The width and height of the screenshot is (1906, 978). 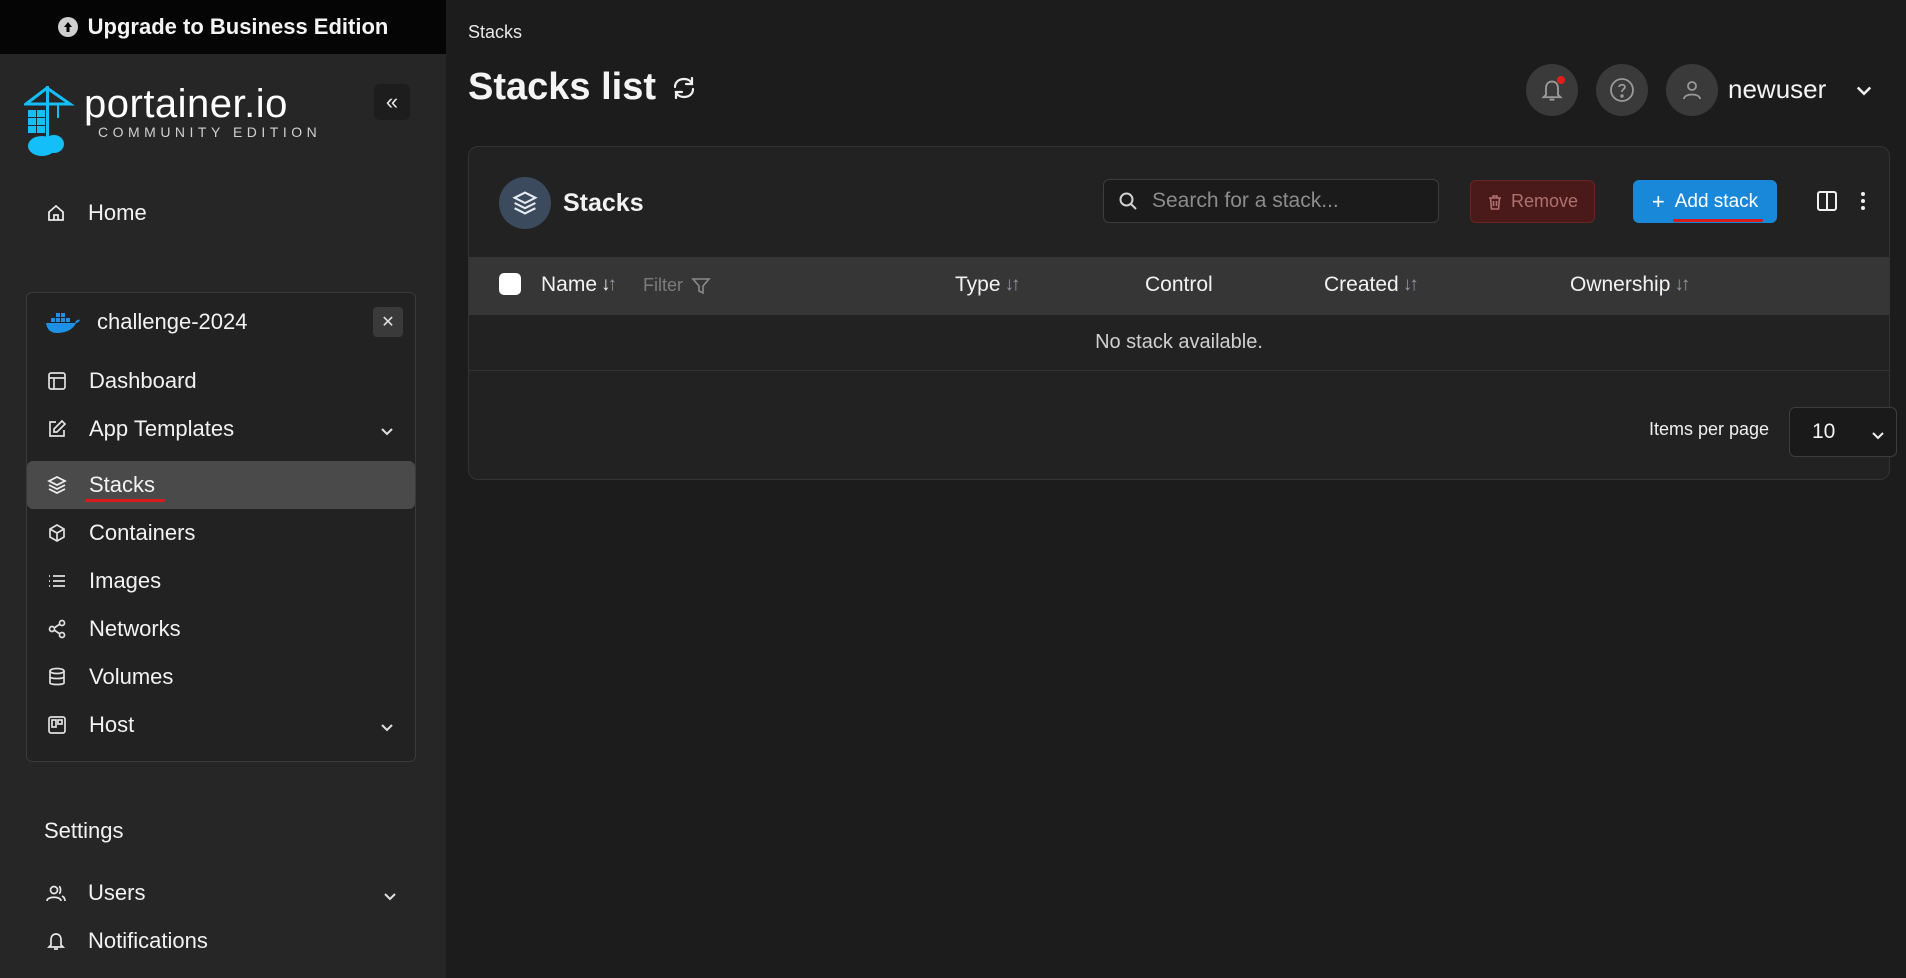 I want to click on add-stack-underline, so click(x=1718, y=220).